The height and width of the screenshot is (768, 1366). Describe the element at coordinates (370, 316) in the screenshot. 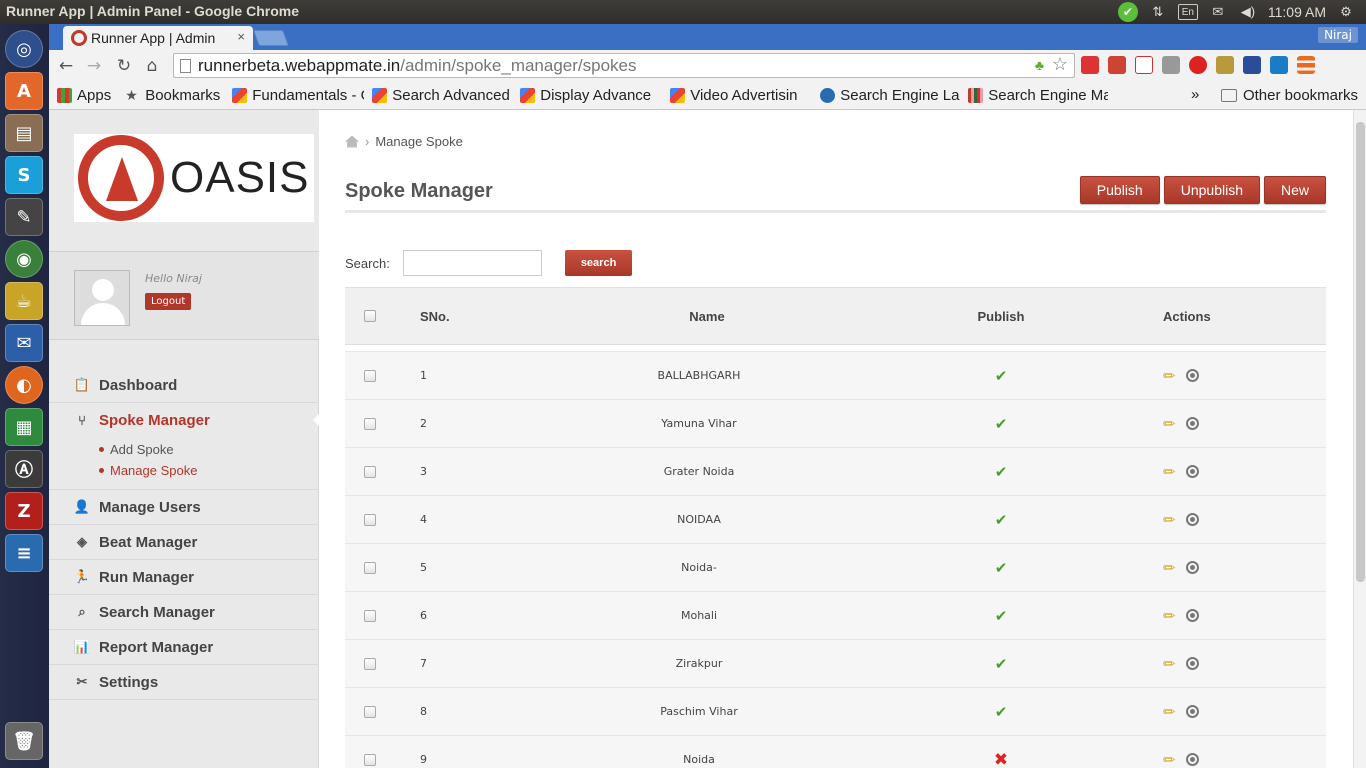

I see `select-all-checkbox` at that location.